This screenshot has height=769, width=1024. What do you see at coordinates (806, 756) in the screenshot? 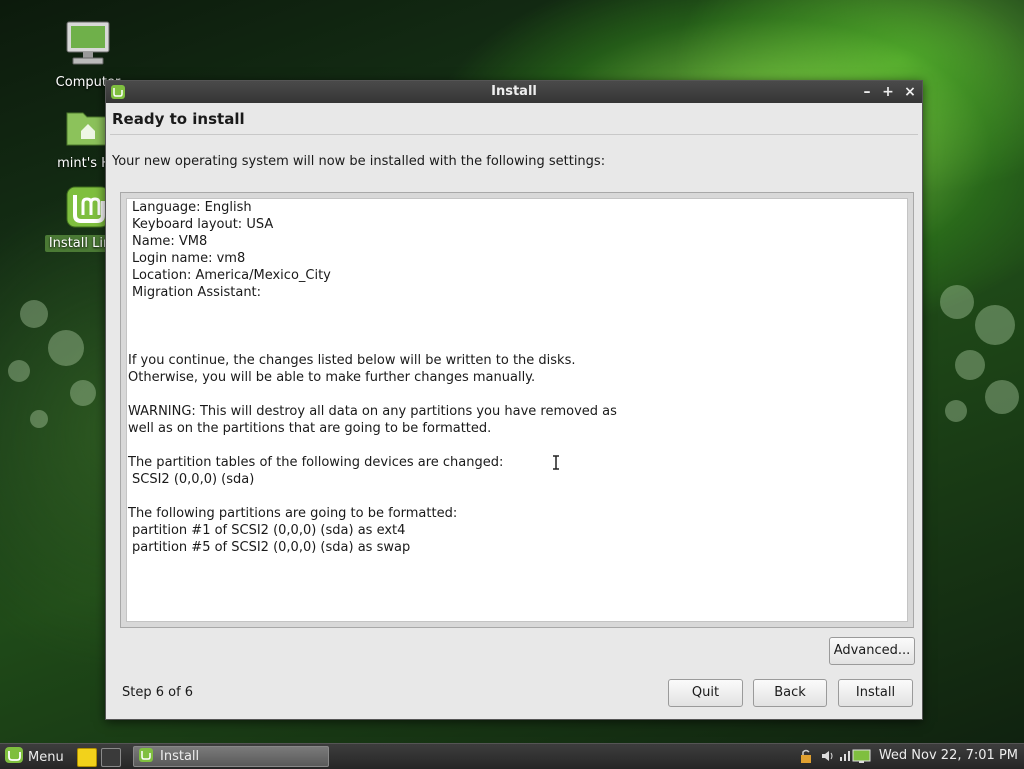
I see `update-lock-icon` at bounding box center [806, 756].